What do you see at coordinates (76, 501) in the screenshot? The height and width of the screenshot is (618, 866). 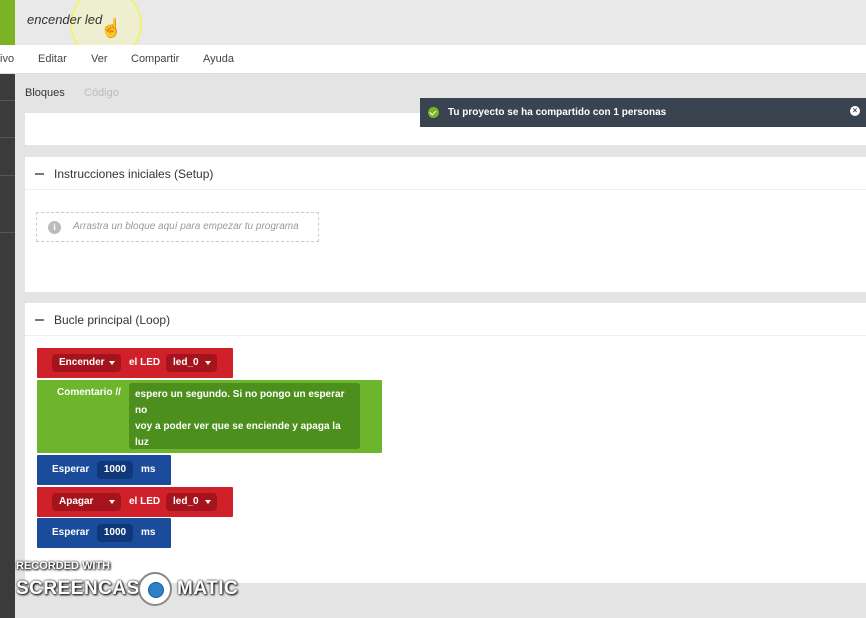 I see `dropdown-value: Apagar` at bounding box center [76, 501].